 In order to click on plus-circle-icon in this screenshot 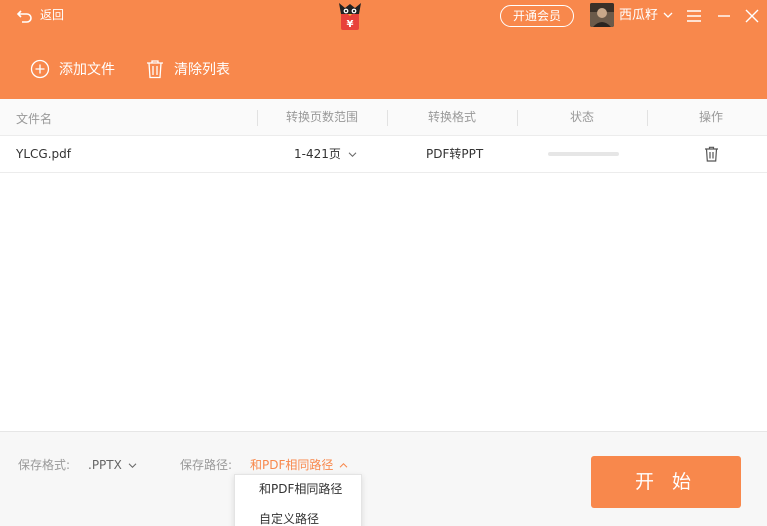, I will do `click(40, 69)`.